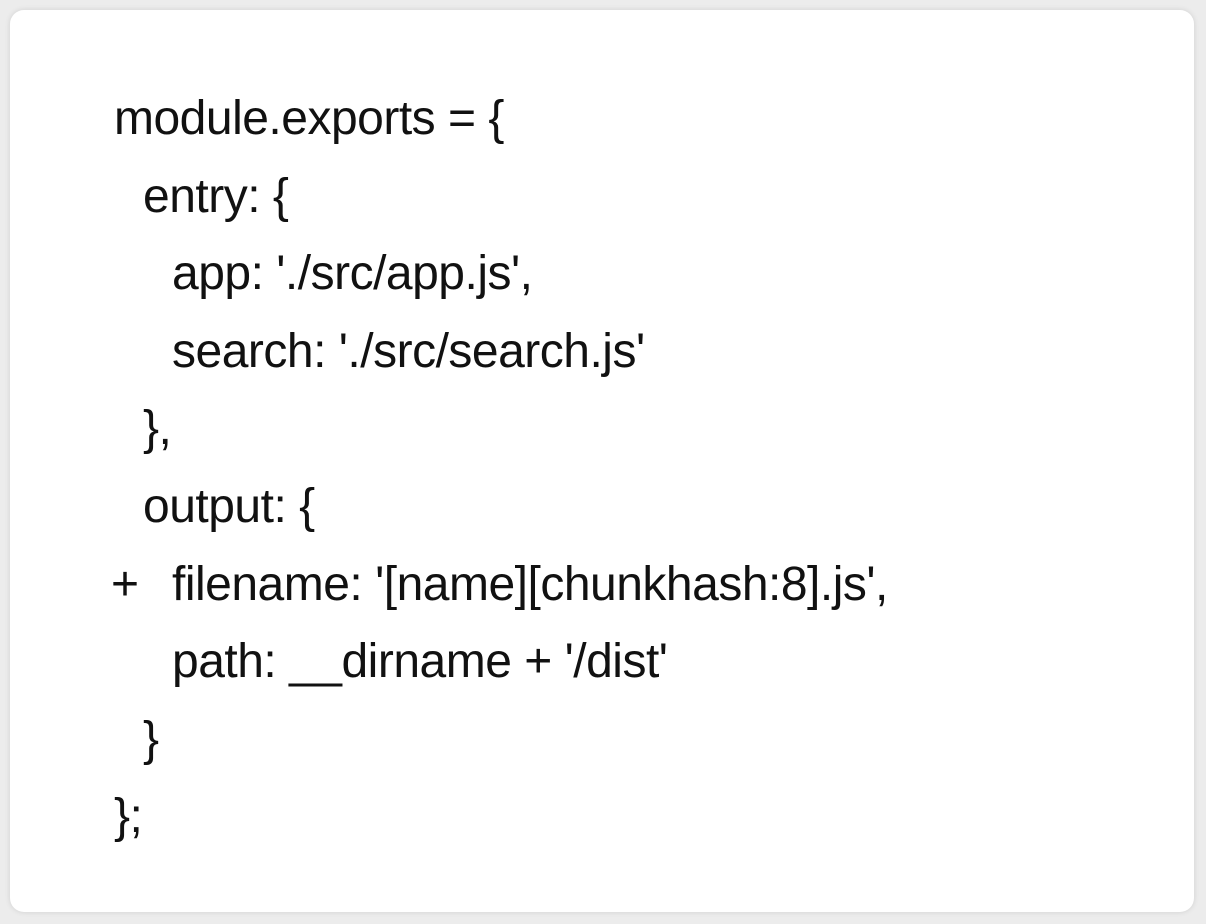 The width and height of the screenshot is (1206, 924). What do you see at coordinates (602, 823) in the screenshot?
I see `code-line: };` at bounding box center [602, 823].